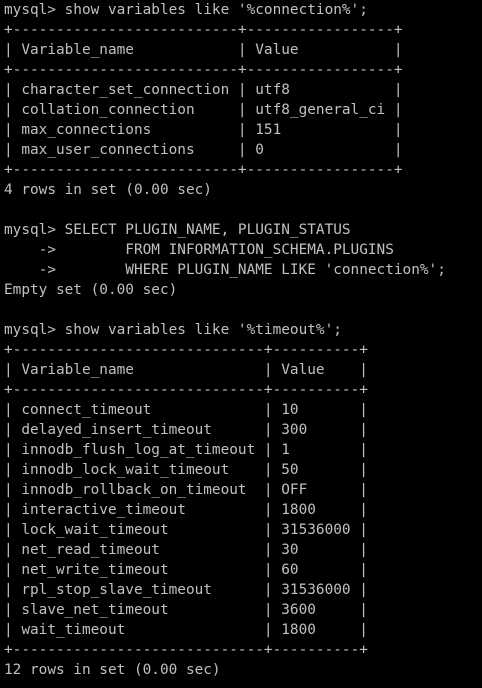  What do you see at coordinates (186, 590) in the screenshot?
I see `table-row: | rpl_stop_slave_timeout | 31536000 |` at bounding box center [186, 590].